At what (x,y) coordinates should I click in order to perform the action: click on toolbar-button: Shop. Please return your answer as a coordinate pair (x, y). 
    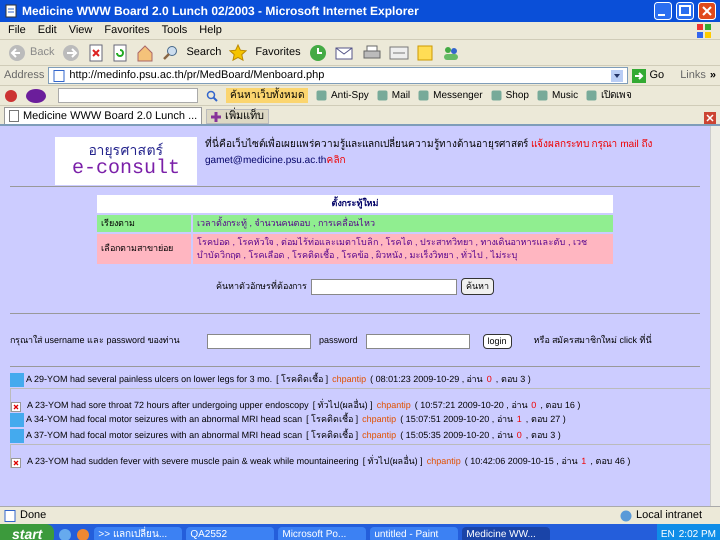
    Looking at the image, I should click on (517, 95).